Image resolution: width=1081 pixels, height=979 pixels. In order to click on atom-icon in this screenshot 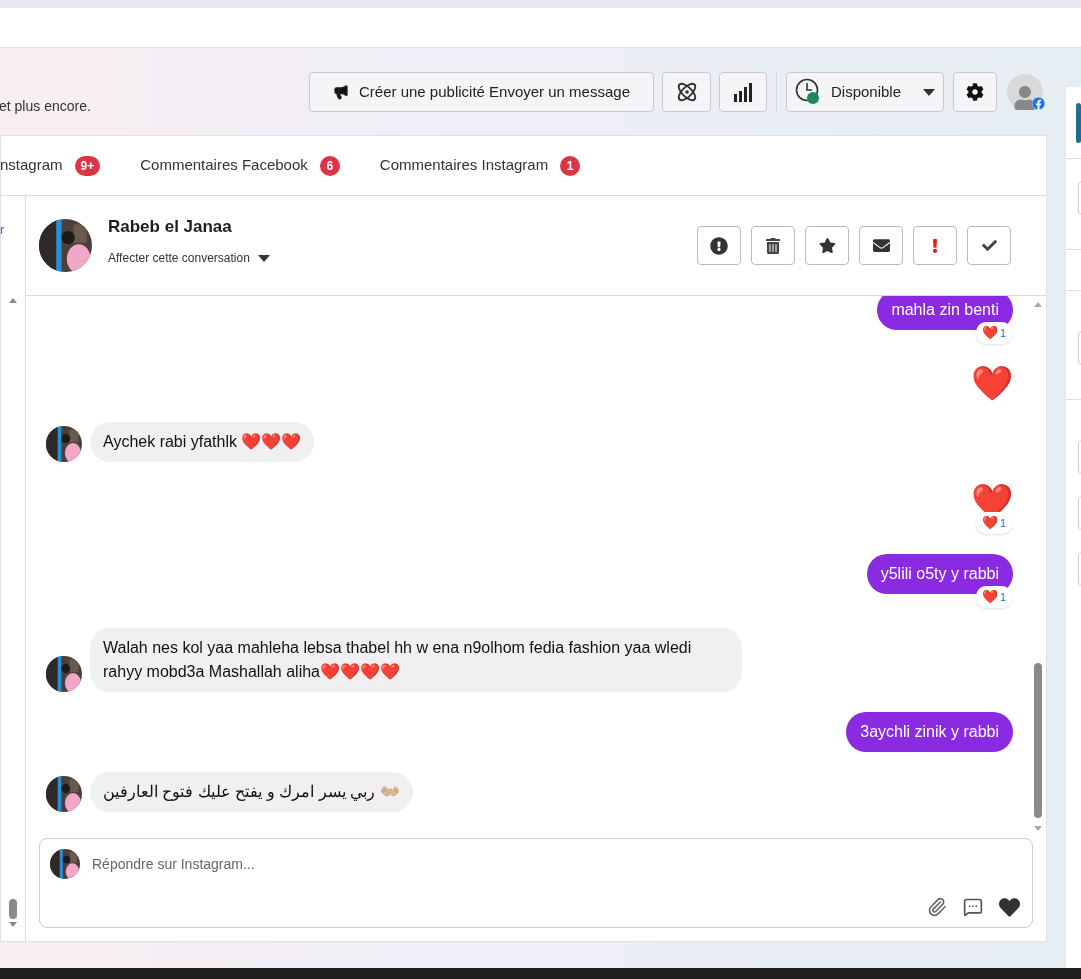, I will do `click(686, 92)`.